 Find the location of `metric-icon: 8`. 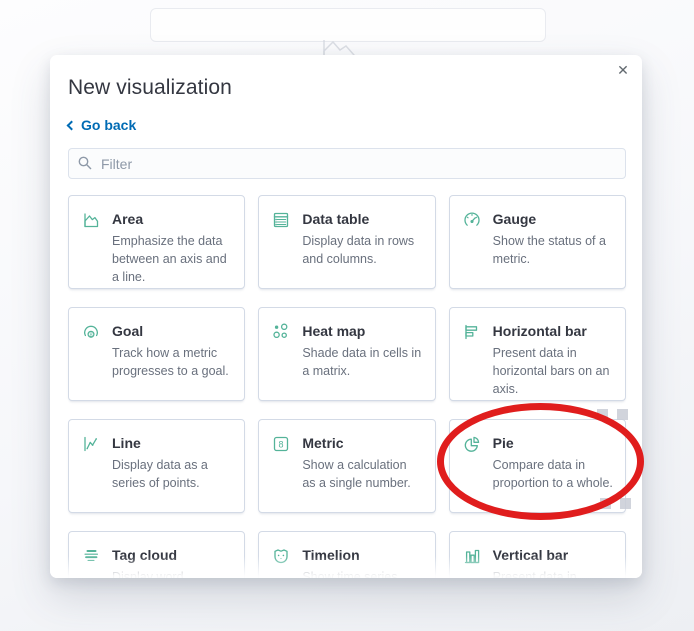

metric-icon: 8 is located at coordinates (281, 445).